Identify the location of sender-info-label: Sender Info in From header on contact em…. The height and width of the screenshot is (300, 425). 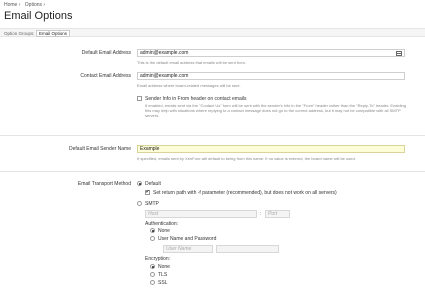
(195, 99).